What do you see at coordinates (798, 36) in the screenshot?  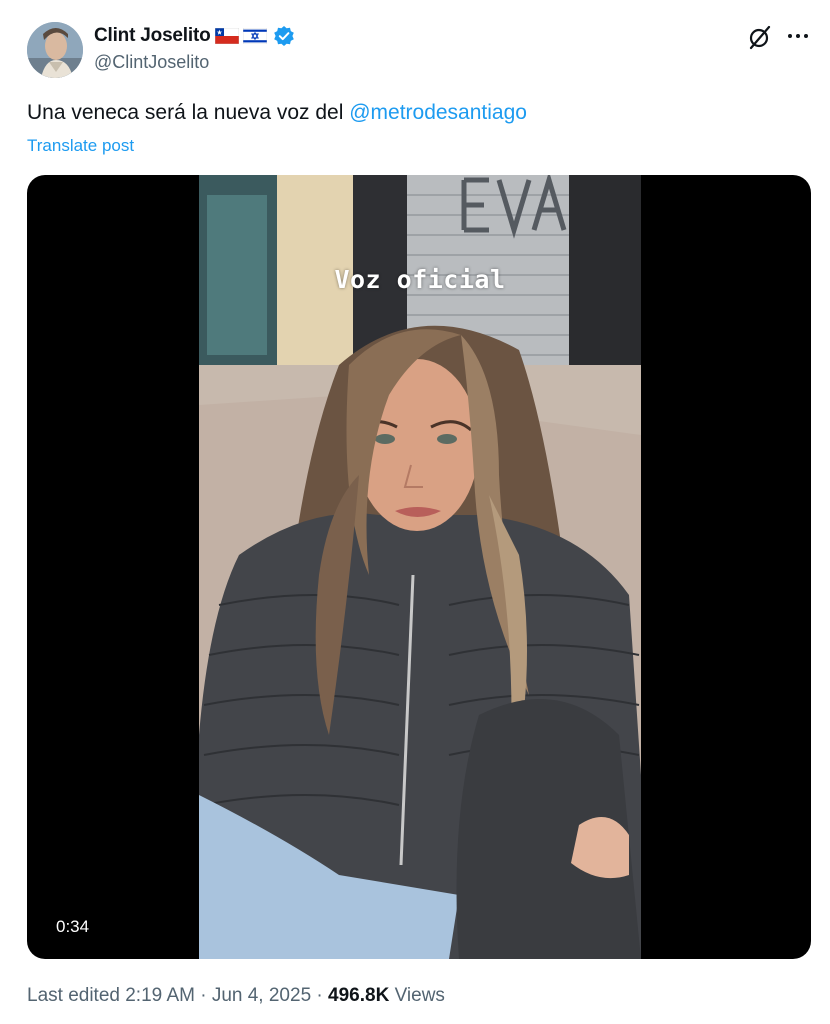 I see `more-dots-icon` at bounding box center [798, 36].